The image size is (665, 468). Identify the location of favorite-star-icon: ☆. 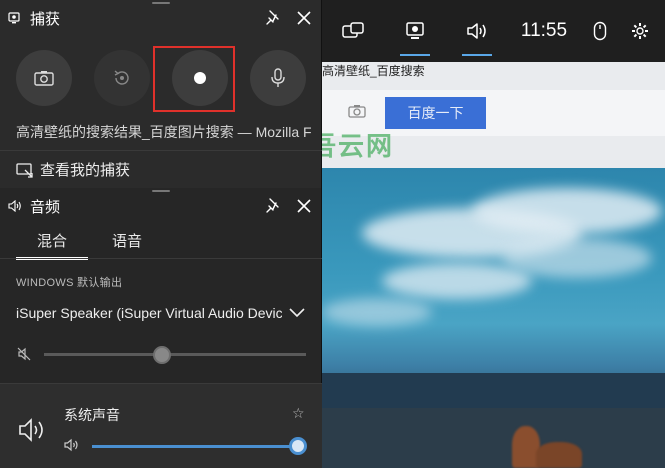
(298, 413).